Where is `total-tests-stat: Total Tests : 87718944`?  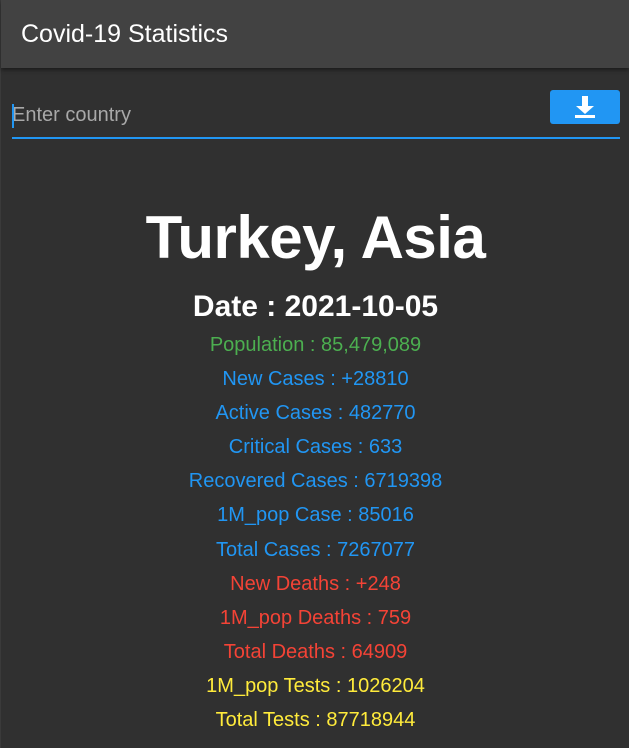
total-tests-stat: Total Tests : 87718944 is located at coordinates (315, 720).